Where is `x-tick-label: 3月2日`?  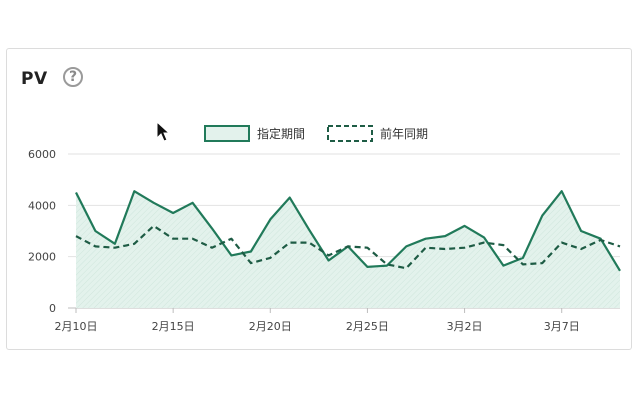 x-tick-label: 3月2日 is located at coordinates (465, 326).